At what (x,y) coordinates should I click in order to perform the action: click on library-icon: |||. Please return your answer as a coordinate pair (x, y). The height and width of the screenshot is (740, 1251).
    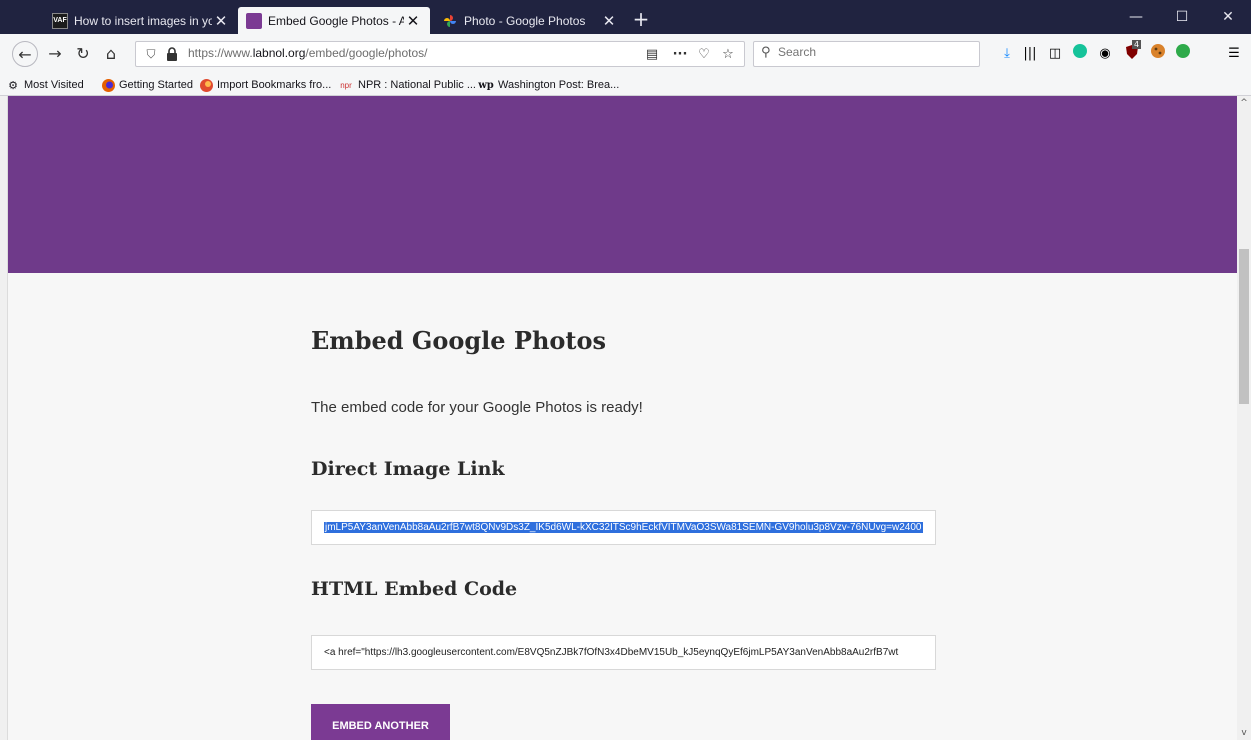
    Looking at the image, I should click on (1030, 54).